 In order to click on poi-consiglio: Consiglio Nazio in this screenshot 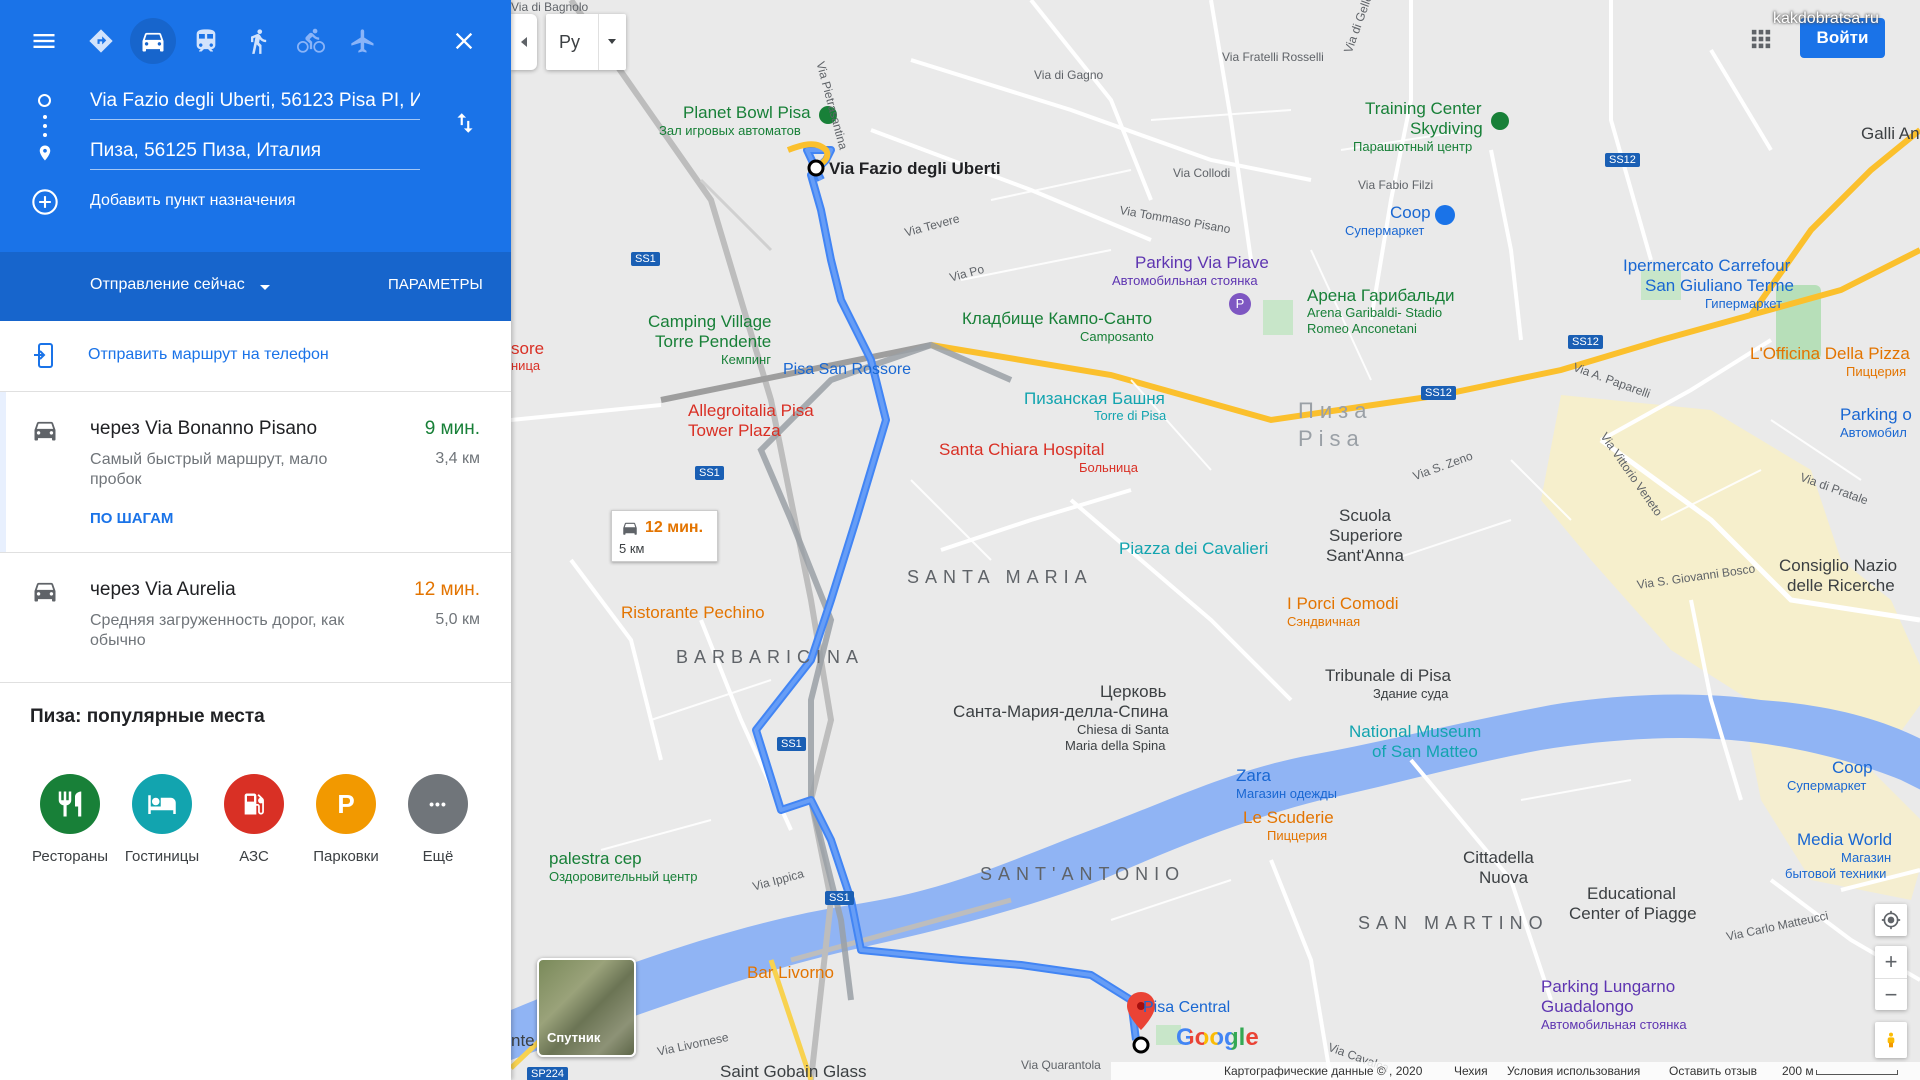, I will do `click(1838, 566)`.